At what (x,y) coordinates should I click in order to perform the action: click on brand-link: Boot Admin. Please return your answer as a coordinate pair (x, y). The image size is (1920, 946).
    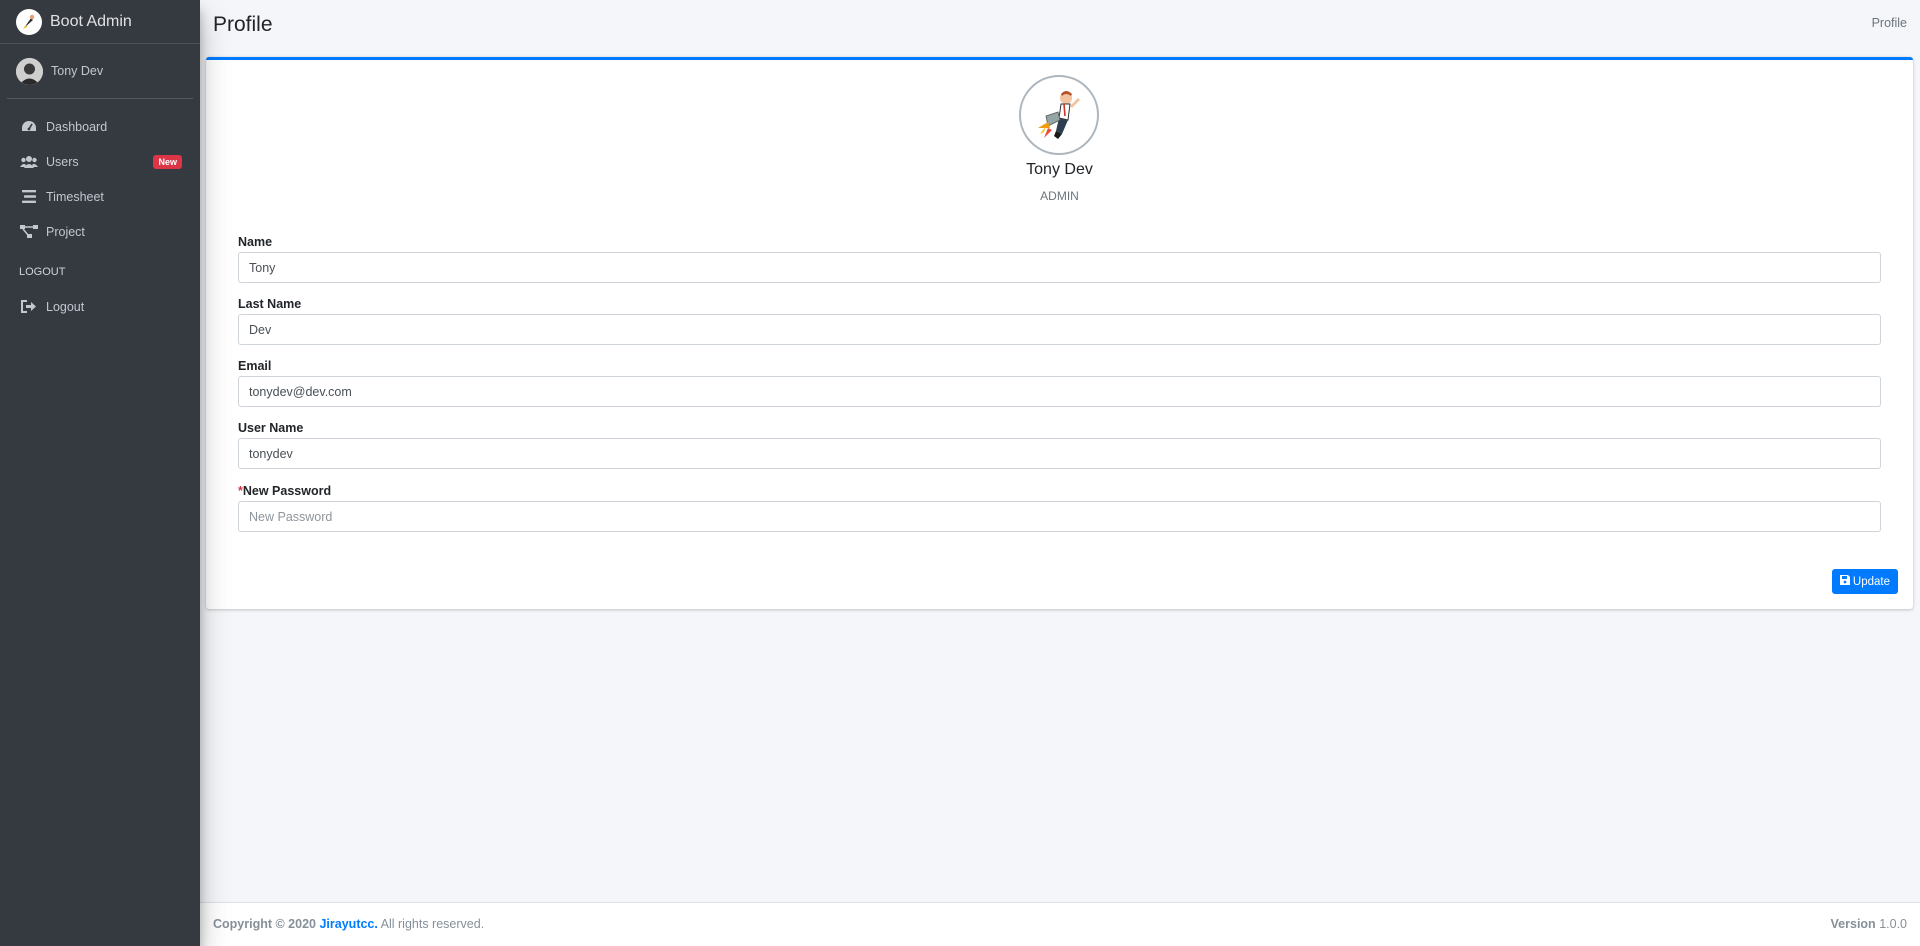
    Looking at the image, I should click on (100, 22).